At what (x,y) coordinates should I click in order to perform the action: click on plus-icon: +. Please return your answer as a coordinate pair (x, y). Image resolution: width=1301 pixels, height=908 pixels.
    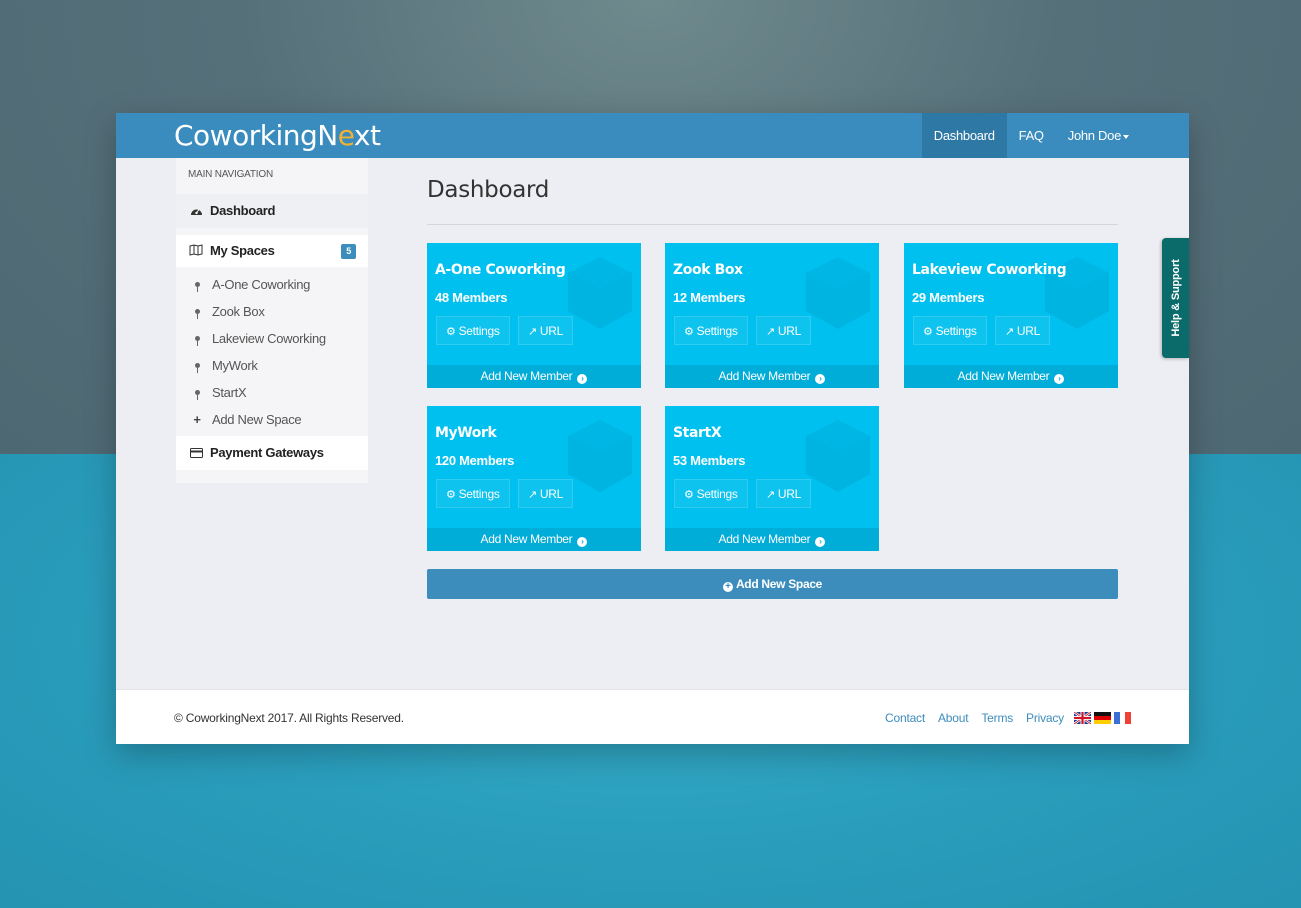
    Looking at the image, I should click on (197, 419).